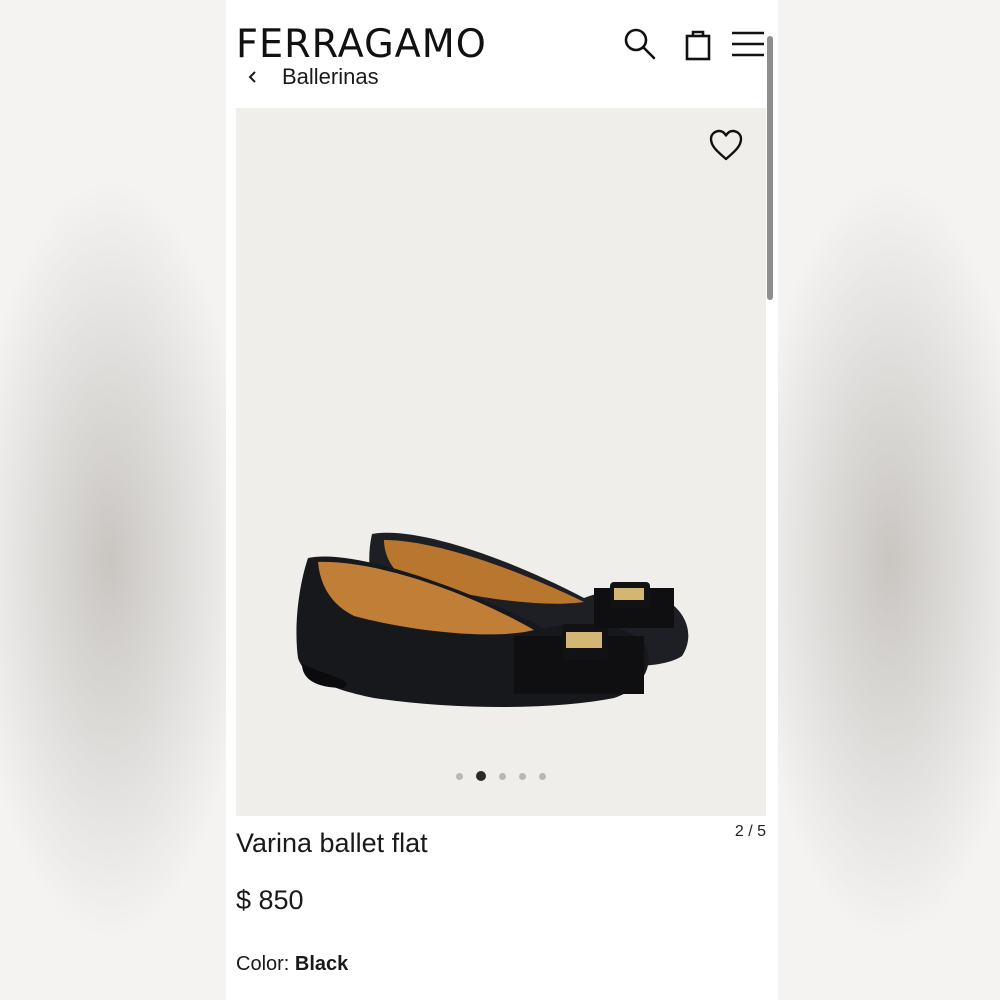 The image size is (1000, 1000). What do you see at coordinates (270, 900) in the screenshot?
I see `product-price: $ 850` at bounding box center [270, 900].